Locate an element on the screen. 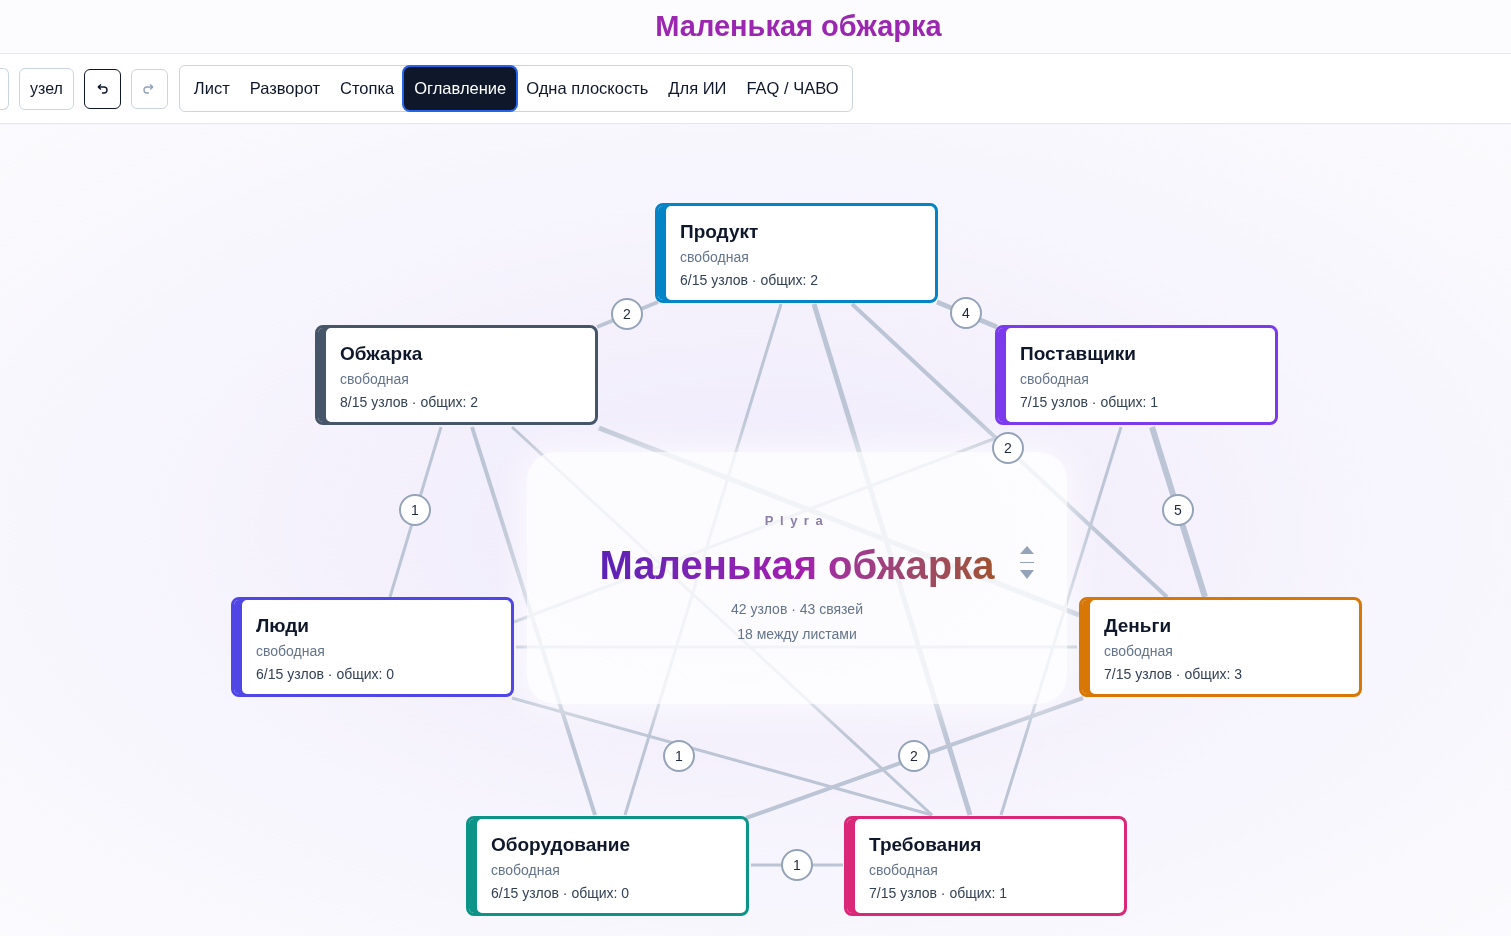  cross-links-count: 18 между листами is located at coordinates (797, 634).